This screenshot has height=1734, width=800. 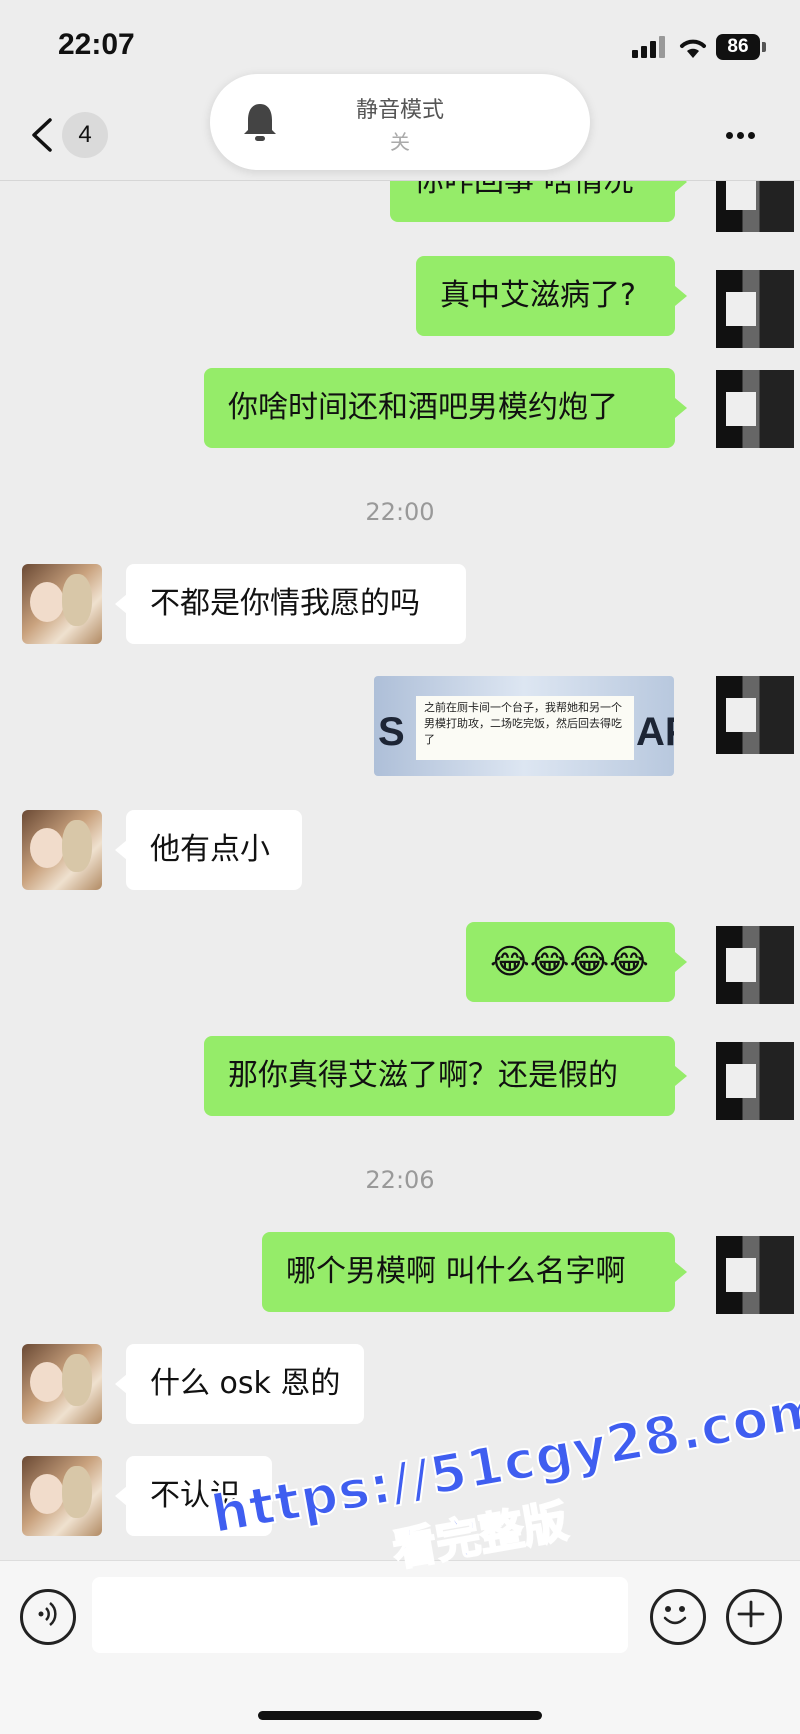 I want to click on message-bubble-received: 他有点小, so click(x=214, y=850).